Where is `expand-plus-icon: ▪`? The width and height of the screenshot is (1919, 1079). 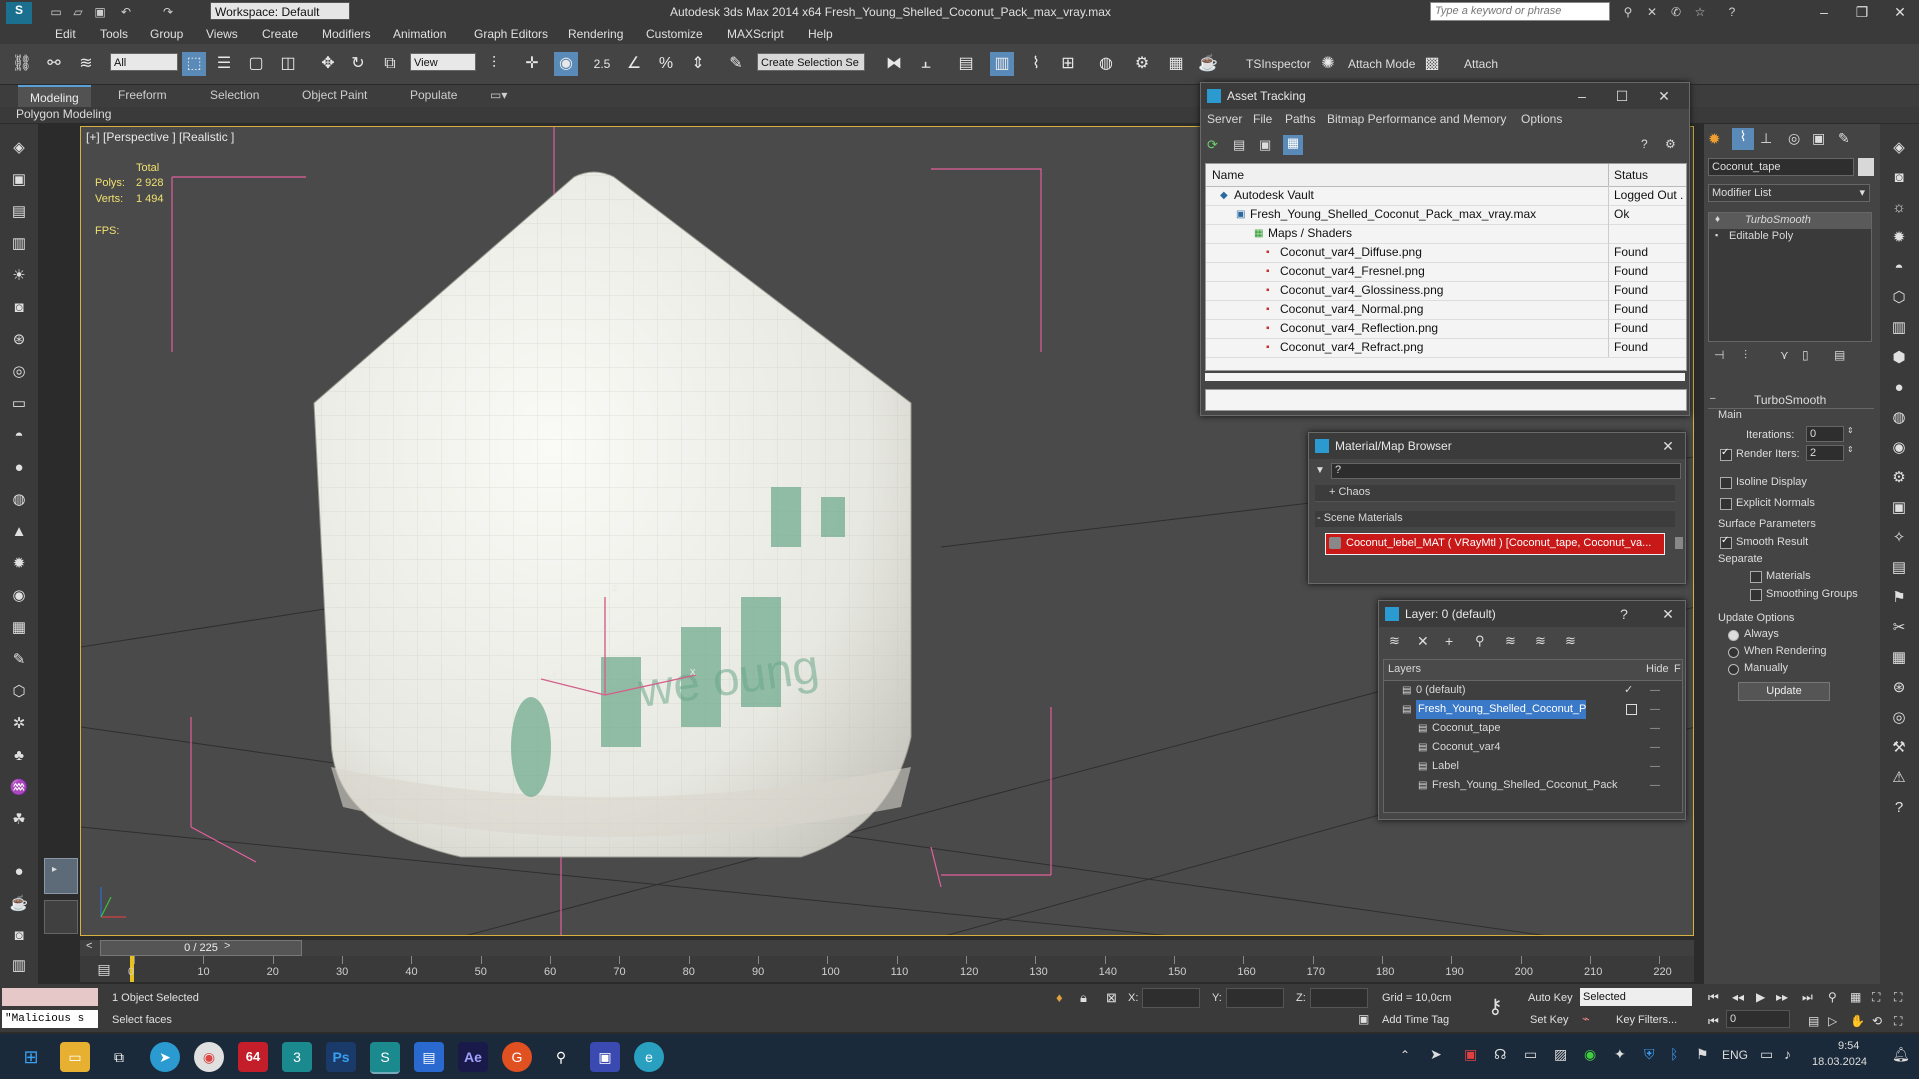 expand-plus-icon: ▪ is located at coordinates (1716, 235).